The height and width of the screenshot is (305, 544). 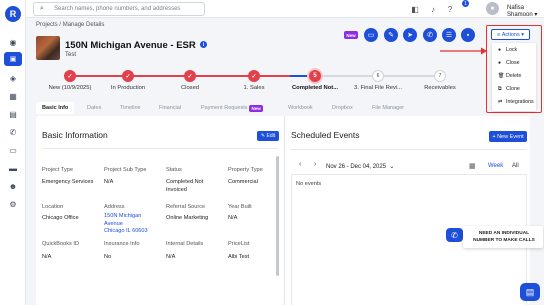 I want to click on divider, so click(x=160, y=148).